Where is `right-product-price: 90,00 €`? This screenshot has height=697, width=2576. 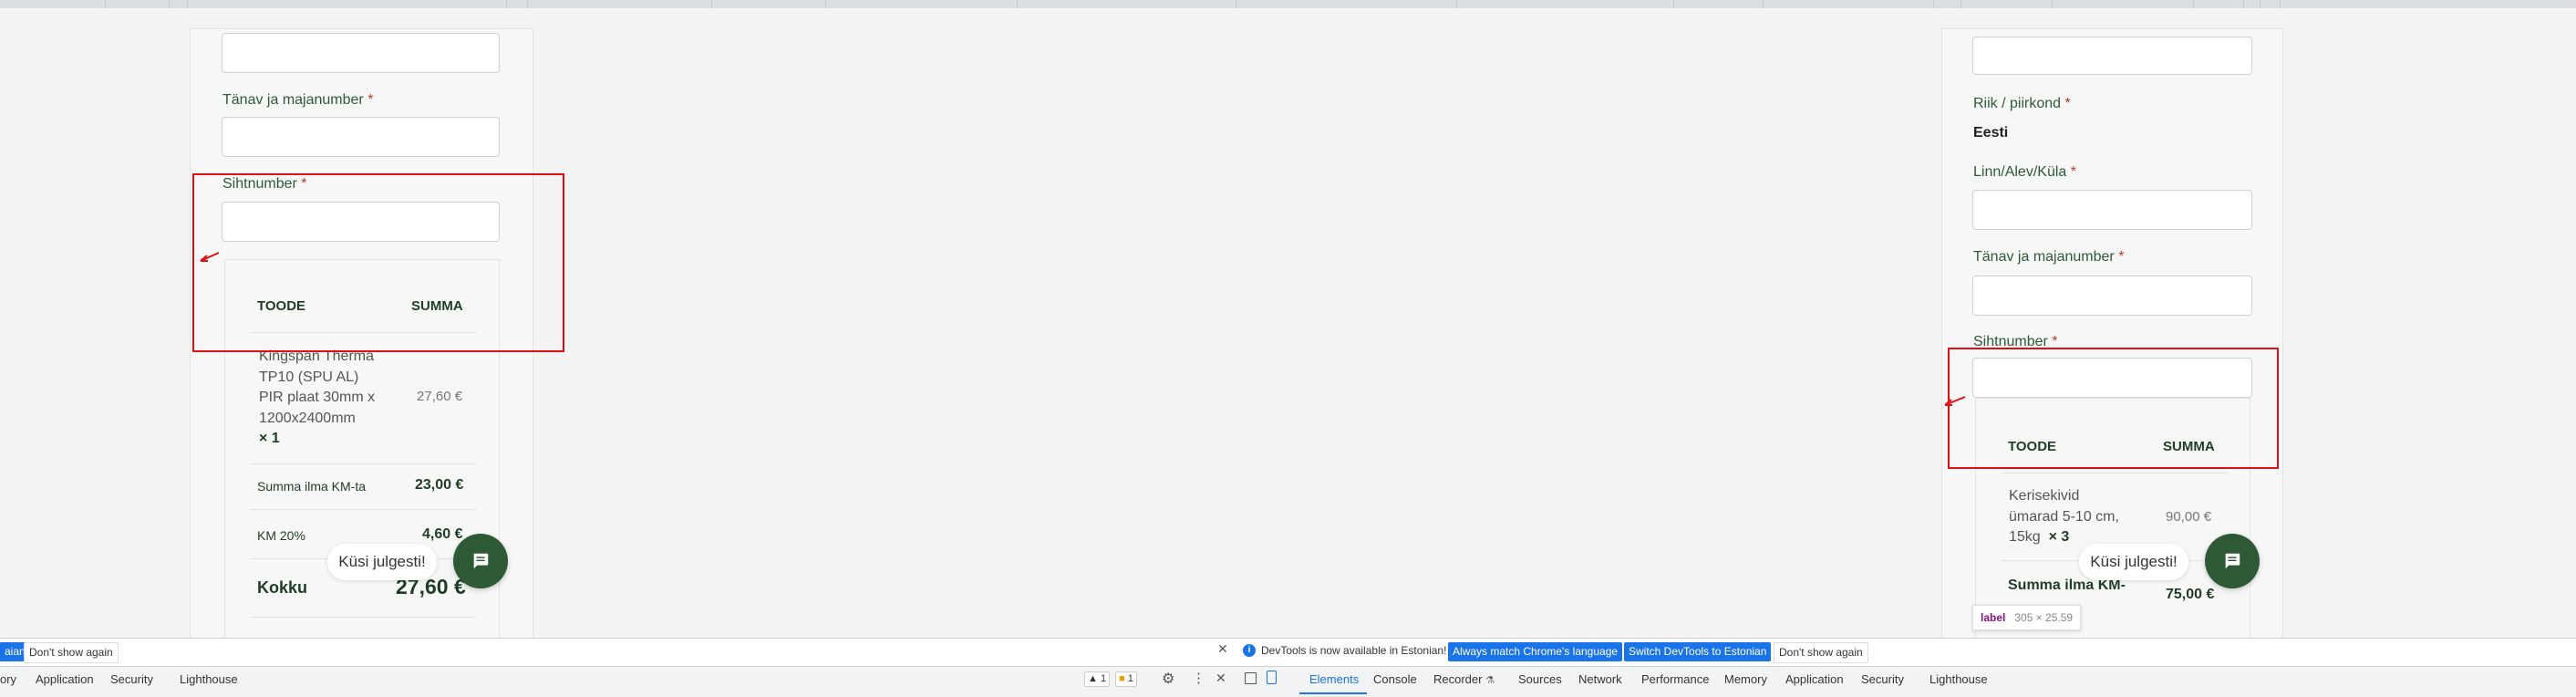 right-product-price: 90,00 € is located at coordinates (2189, 517).